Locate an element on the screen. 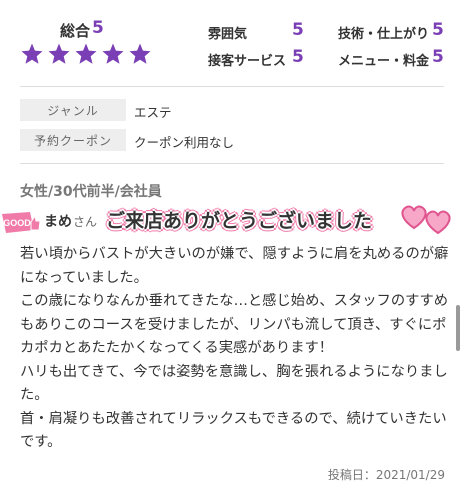 The height and width of the screenshot is (500, 464). good-badge-text: GOOD is located at coordinates (17, 223).